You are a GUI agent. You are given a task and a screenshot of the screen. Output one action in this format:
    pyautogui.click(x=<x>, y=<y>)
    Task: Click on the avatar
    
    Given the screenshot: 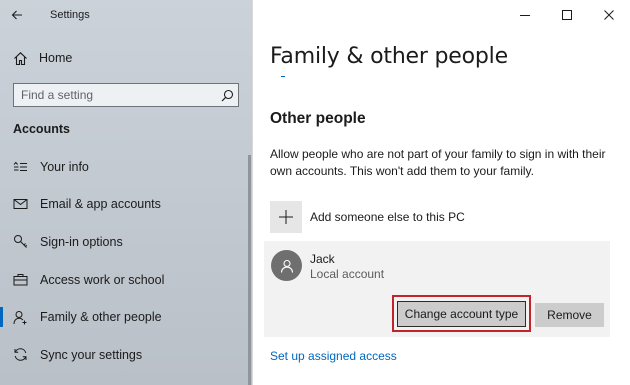 What is the action you would take?
    pyautogui.click(x=286, y=265)
    